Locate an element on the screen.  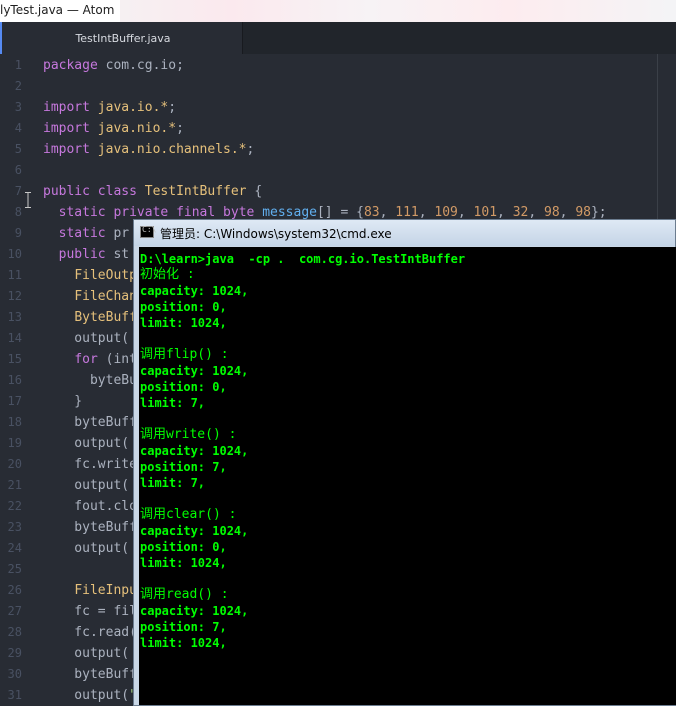
code-line: ByteBuff is located at coordinates (90, 317).